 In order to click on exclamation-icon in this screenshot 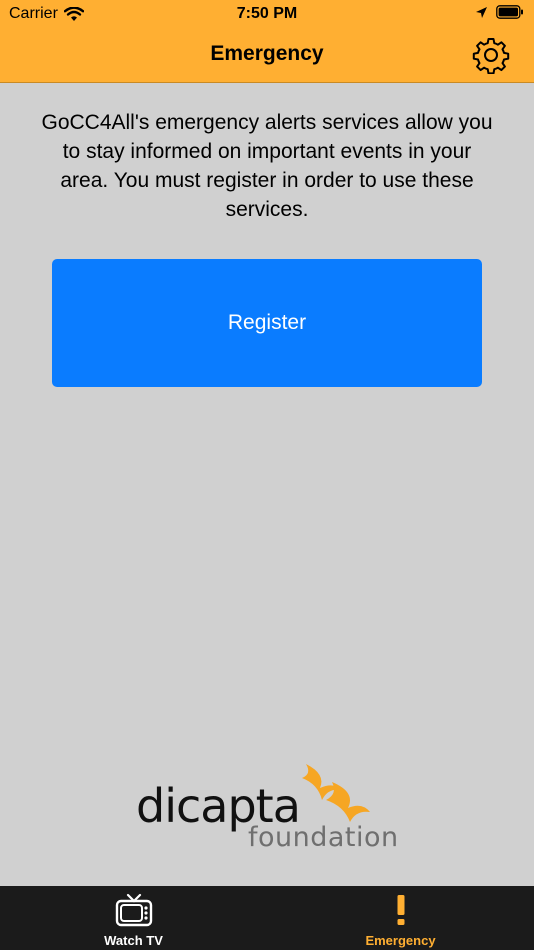, I will do `click(400, 910)`.